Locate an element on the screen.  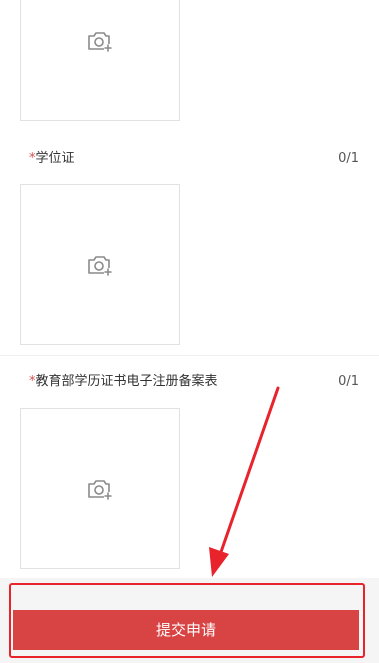
field-label-text: 学位证 is located at coordinates (55, 158).